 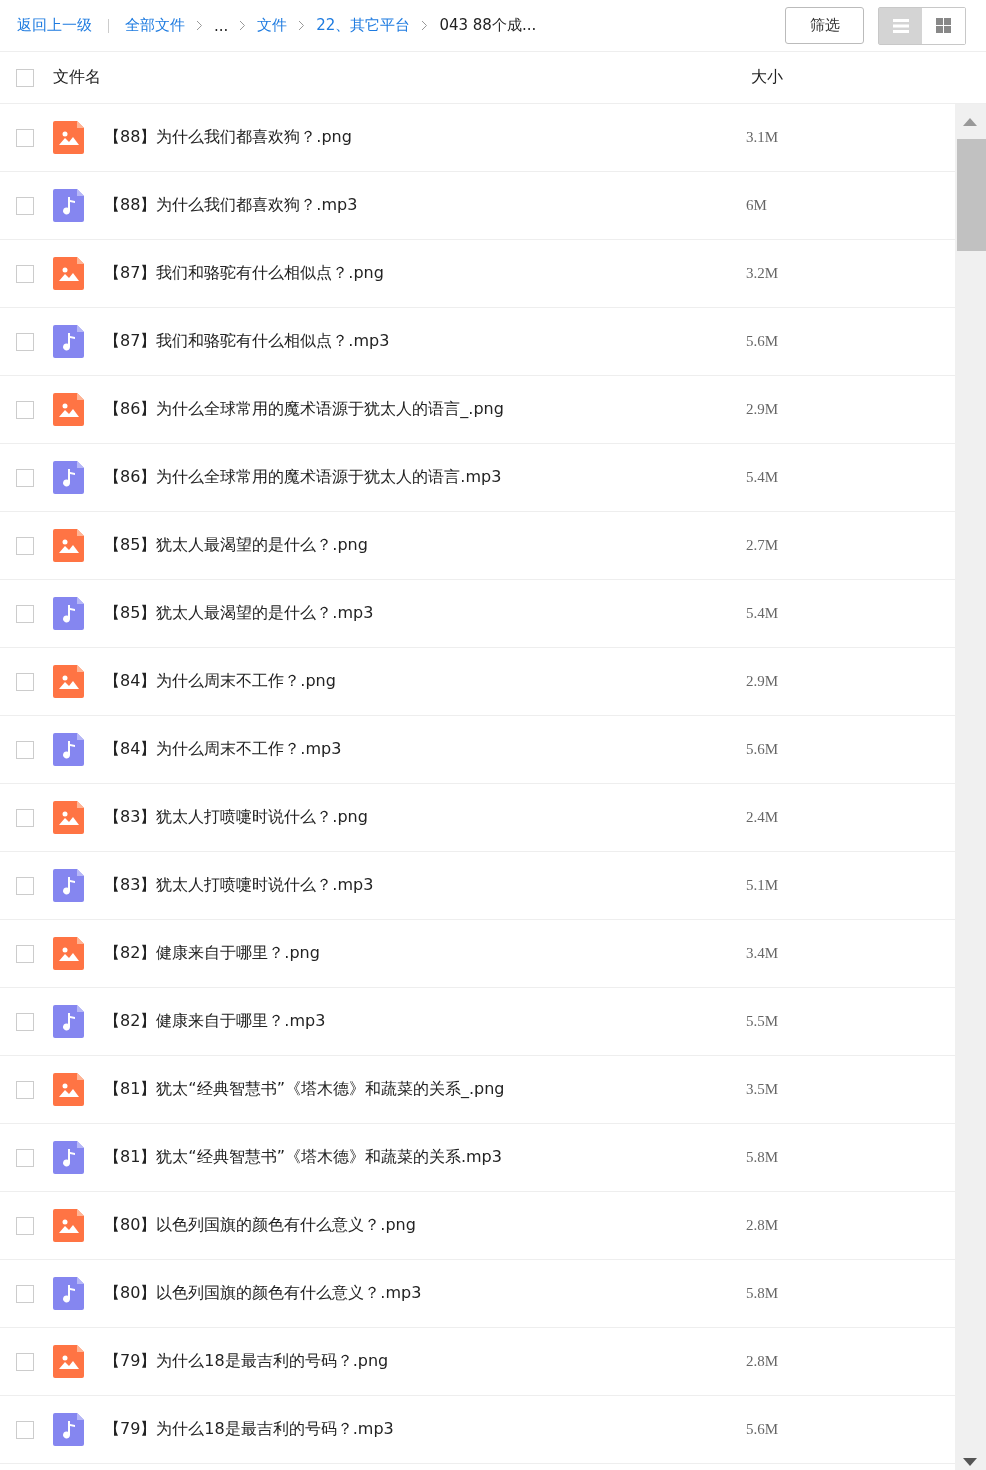 I want to click on file-name: 【87】我们和骆驼有什么相似点？.png, so click(x=409, y=273).